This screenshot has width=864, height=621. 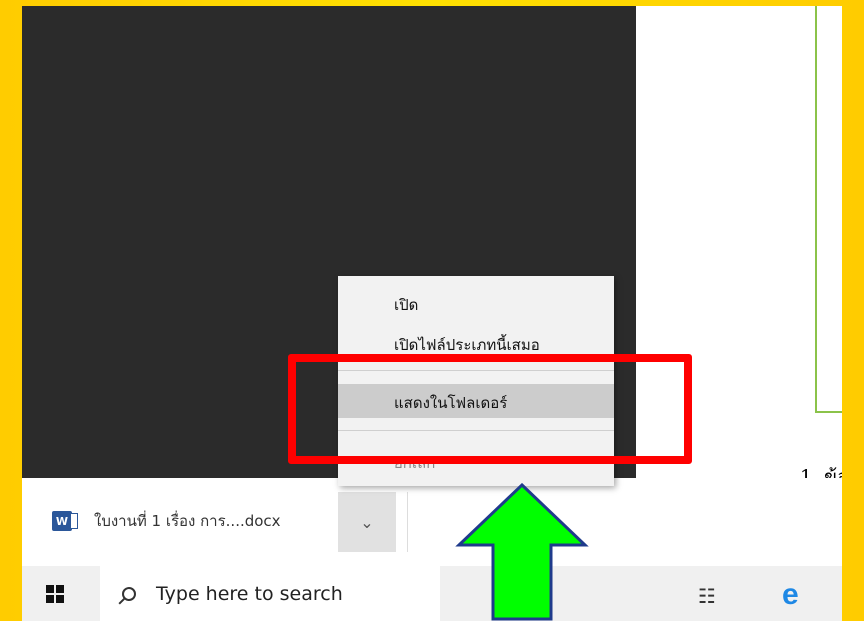 I want to click on download-item: W ใบงานที่ 1 เรื่อง การ....docx, so click(x=166, y=521).